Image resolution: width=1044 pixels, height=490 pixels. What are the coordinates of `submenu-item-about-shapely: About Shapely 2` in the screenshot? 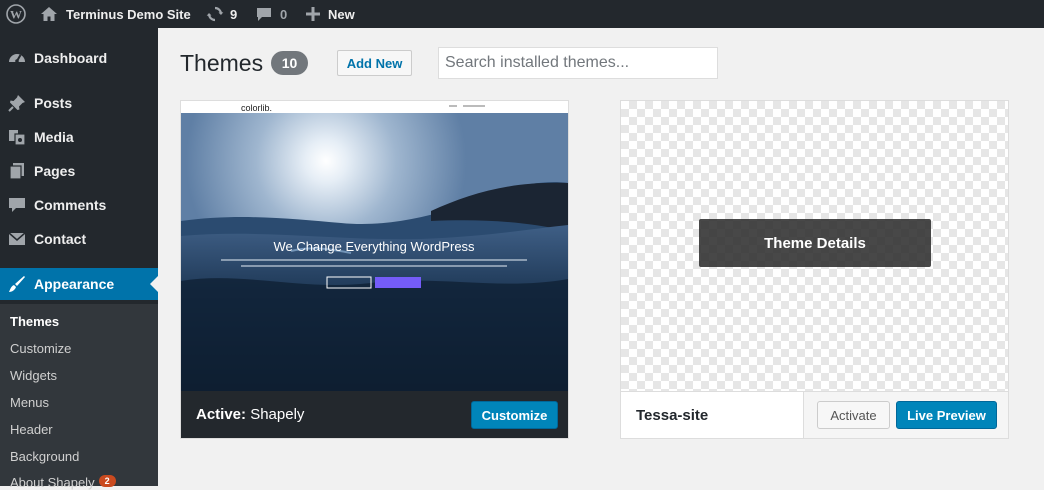 It's located at (63, 482).